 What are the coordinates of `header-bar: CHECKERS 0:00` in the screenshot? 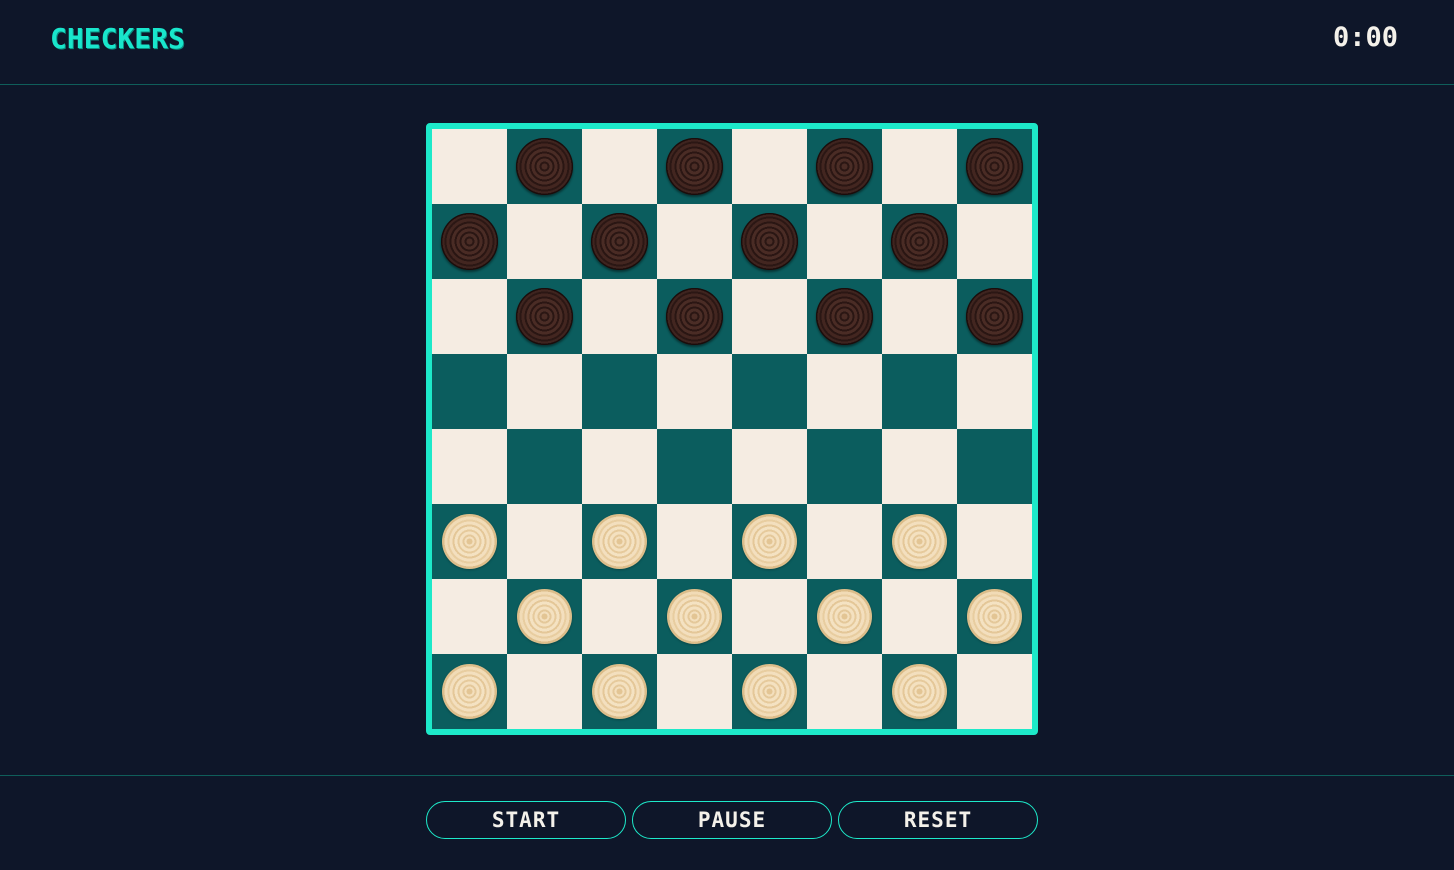 It's located at (727, 42).